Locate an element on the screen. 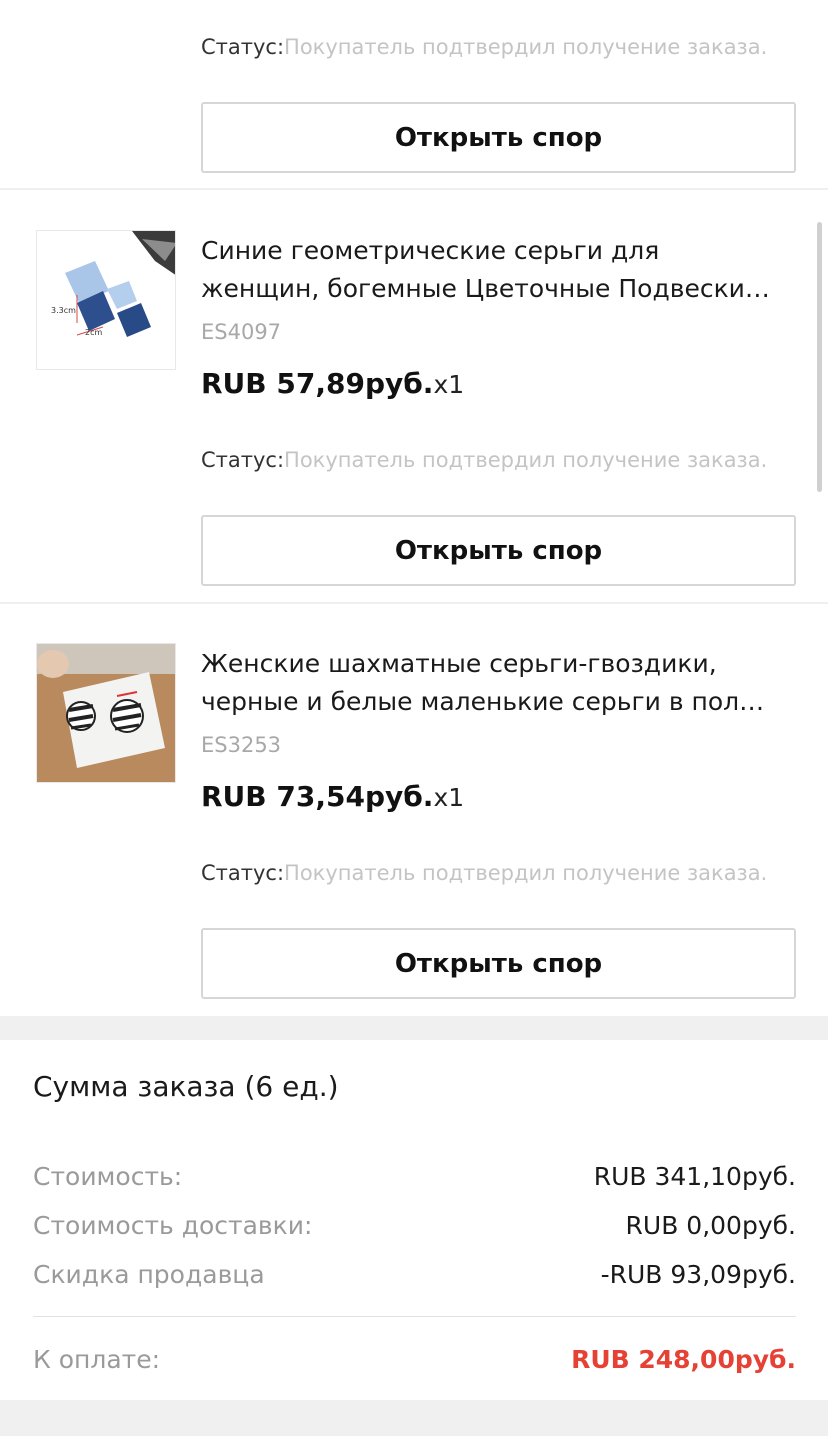 The image size is (828, 1436). product-price: RUB 73,54руб. is located at coordinates (317, 796).